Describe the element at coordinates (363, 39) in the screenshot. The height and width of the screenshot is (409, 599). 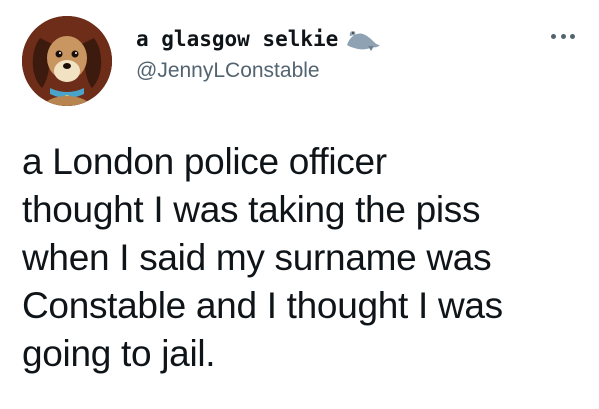
I see `seal-icon` at that location.